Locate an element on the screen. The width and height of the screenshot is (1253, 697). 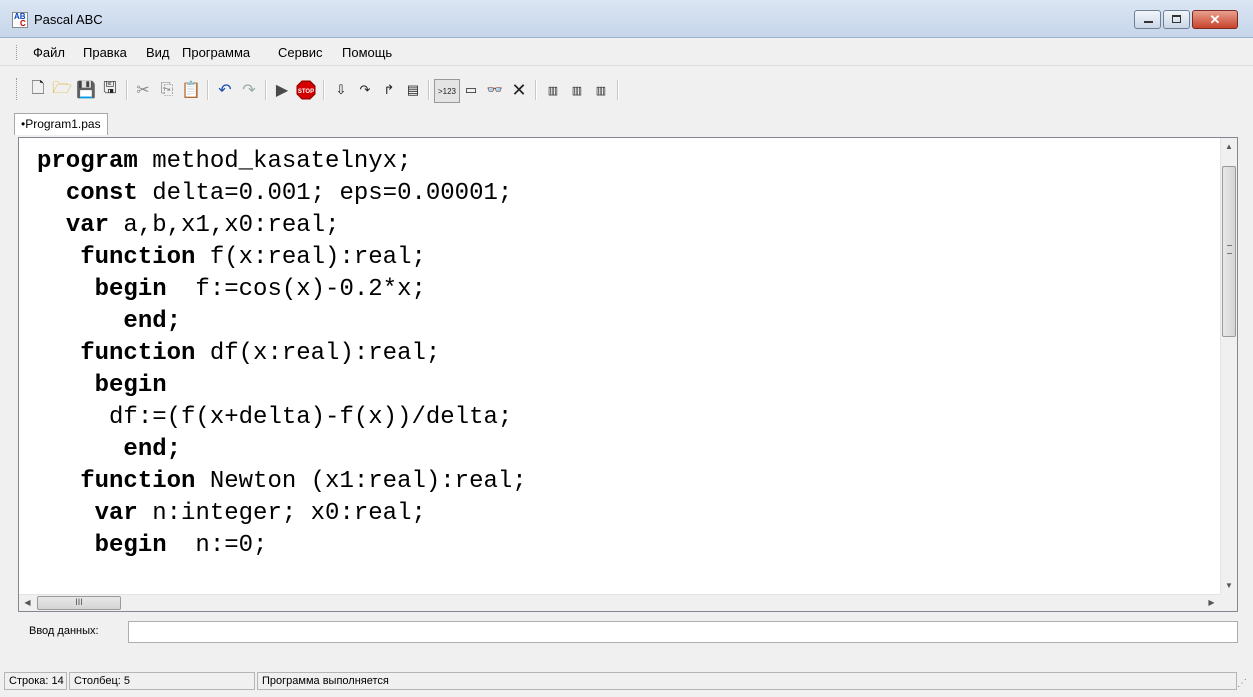
close-button: ✕ is located at coordinates (1215, 19).